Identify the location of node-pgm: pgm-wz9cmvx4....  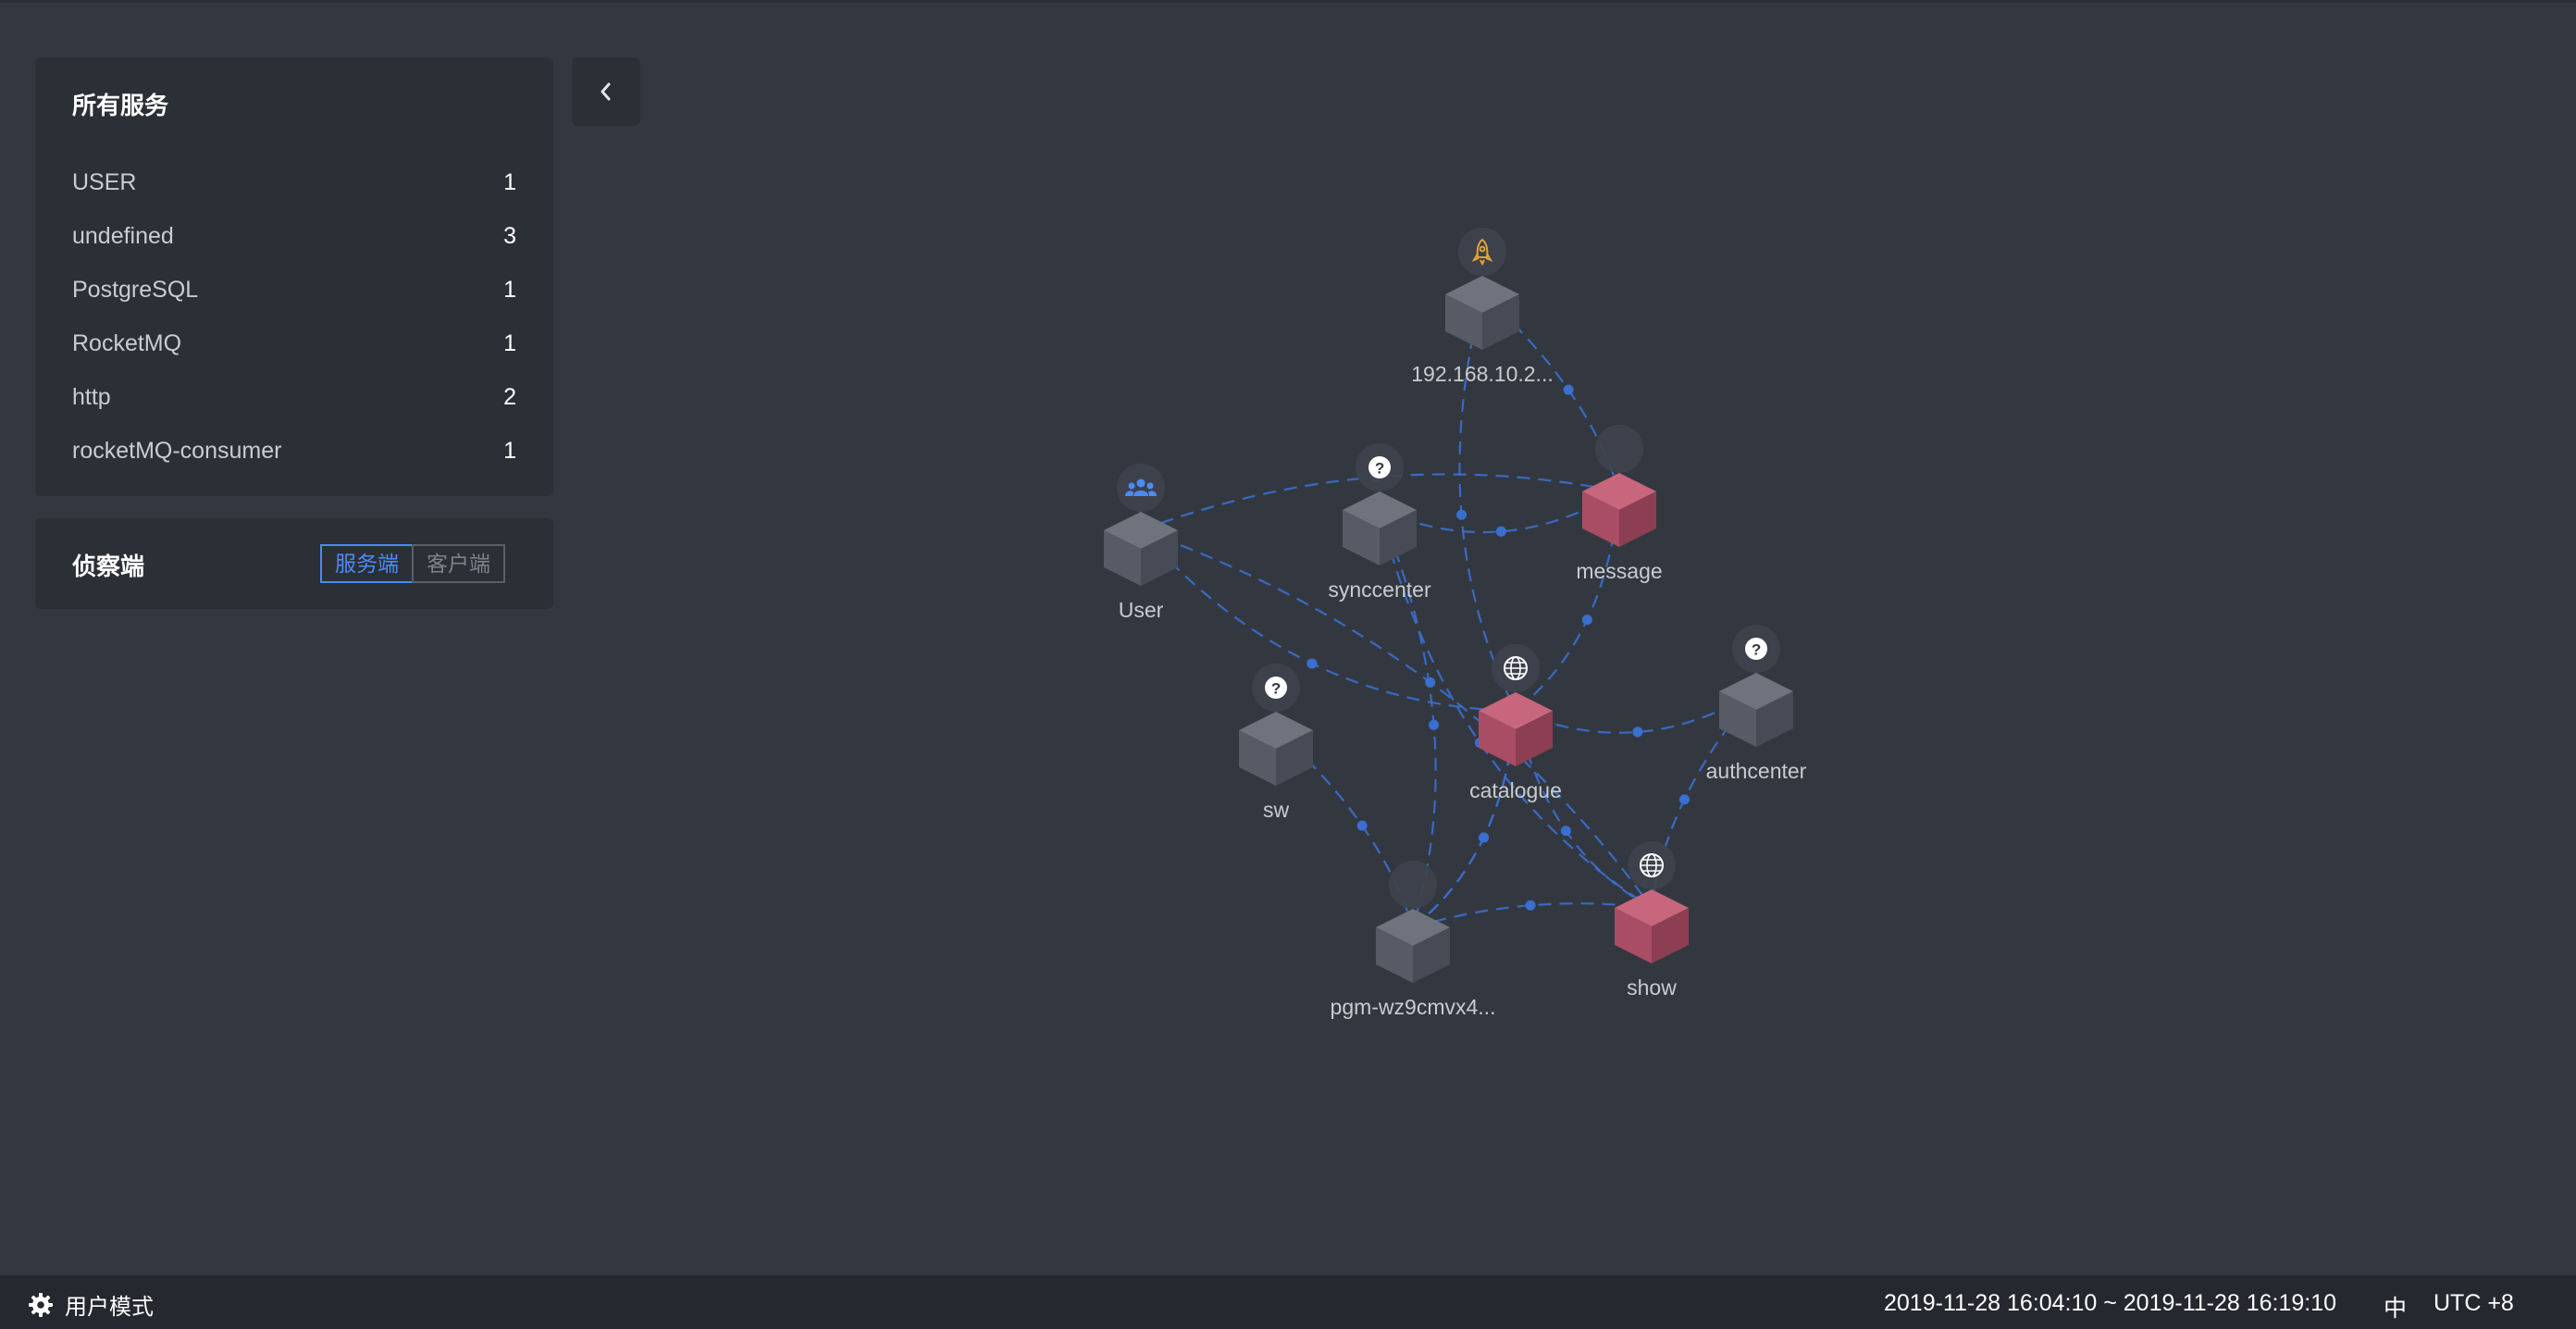
(1414, 940).